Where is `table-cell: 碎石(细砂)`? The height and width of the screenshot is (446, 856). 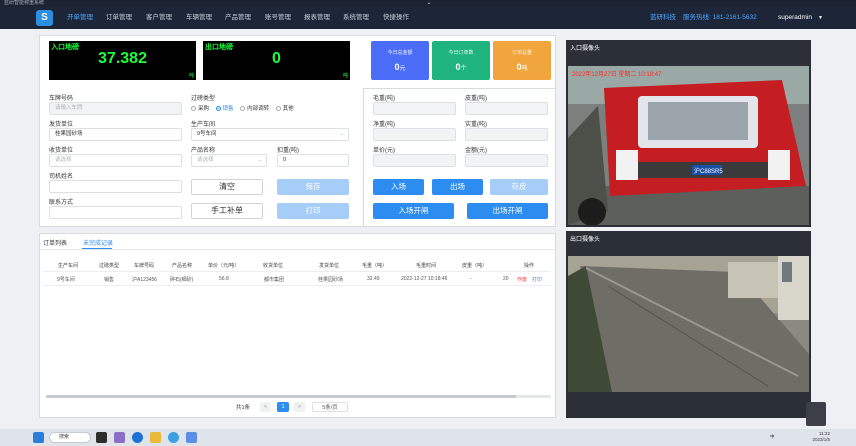 table-cell: 碎石(细砂) is located at coordinates (182, 280).